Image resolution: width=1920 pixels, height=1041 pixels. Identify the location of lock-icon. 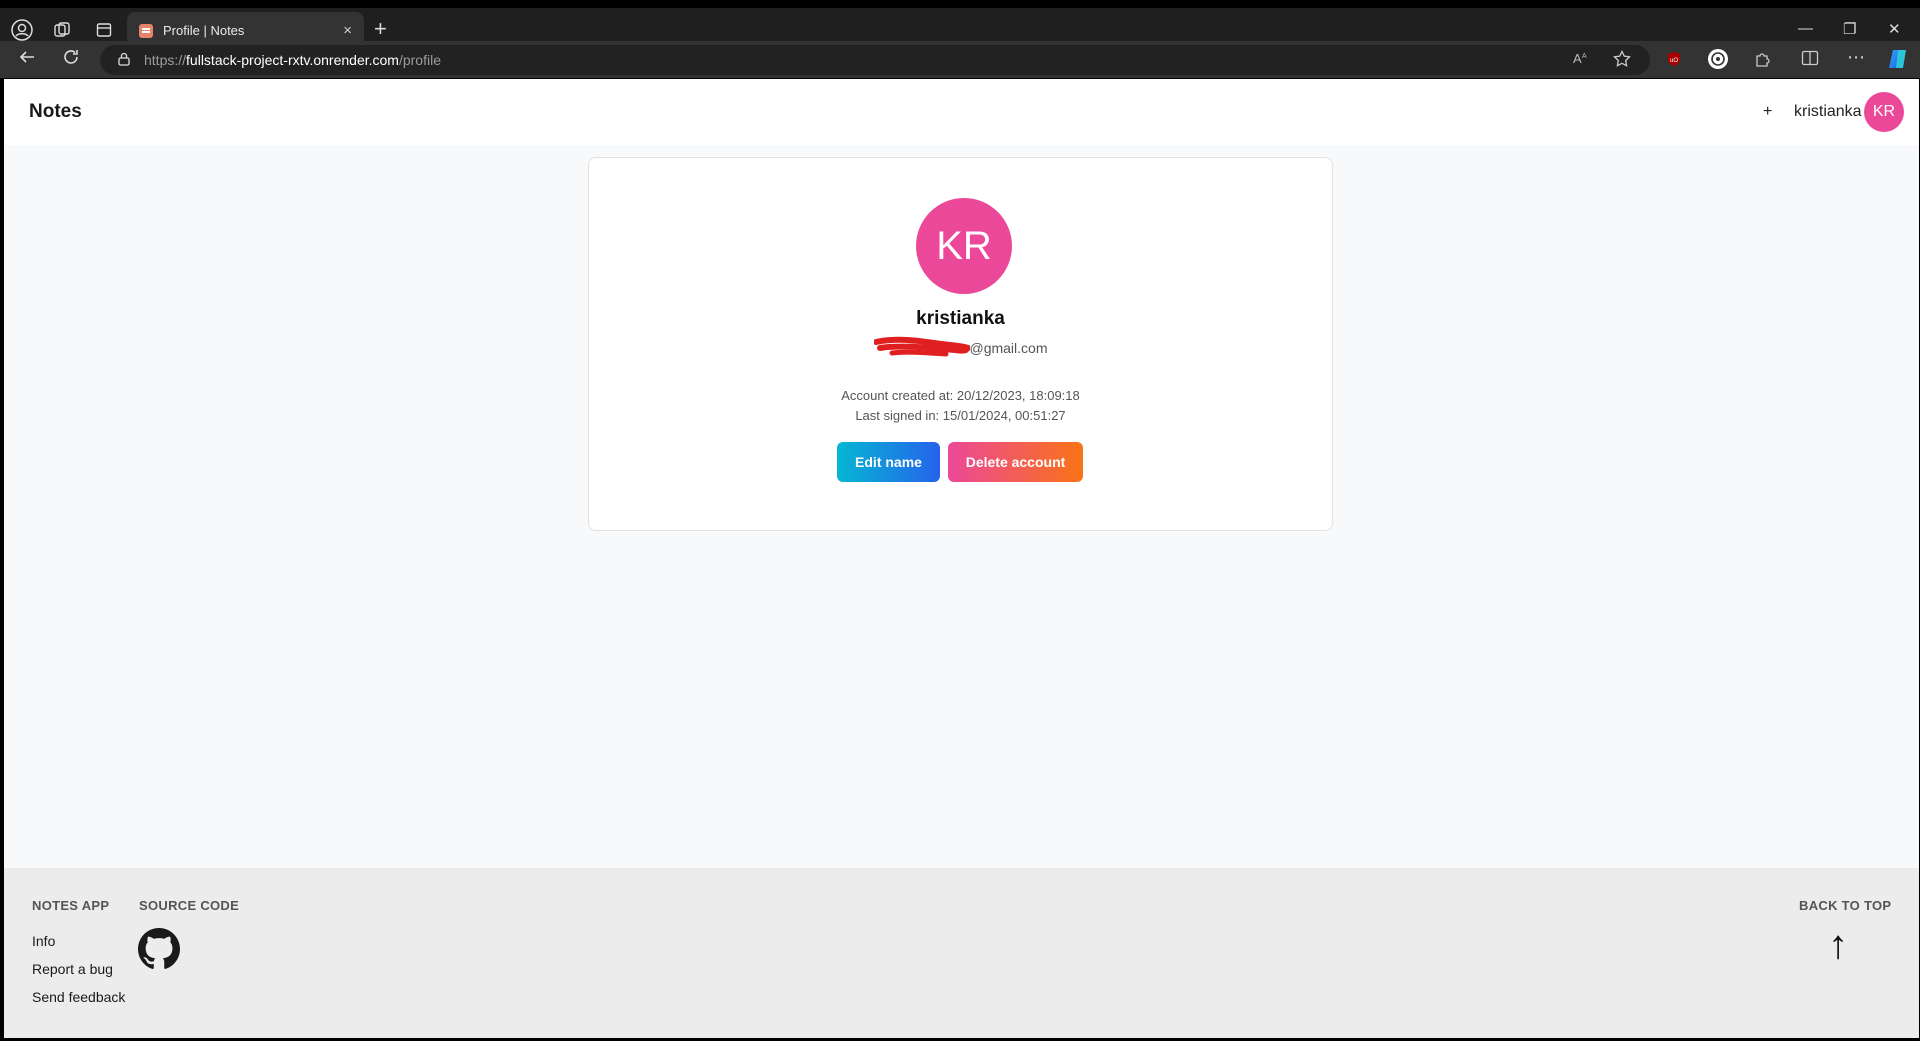
(124, 60).